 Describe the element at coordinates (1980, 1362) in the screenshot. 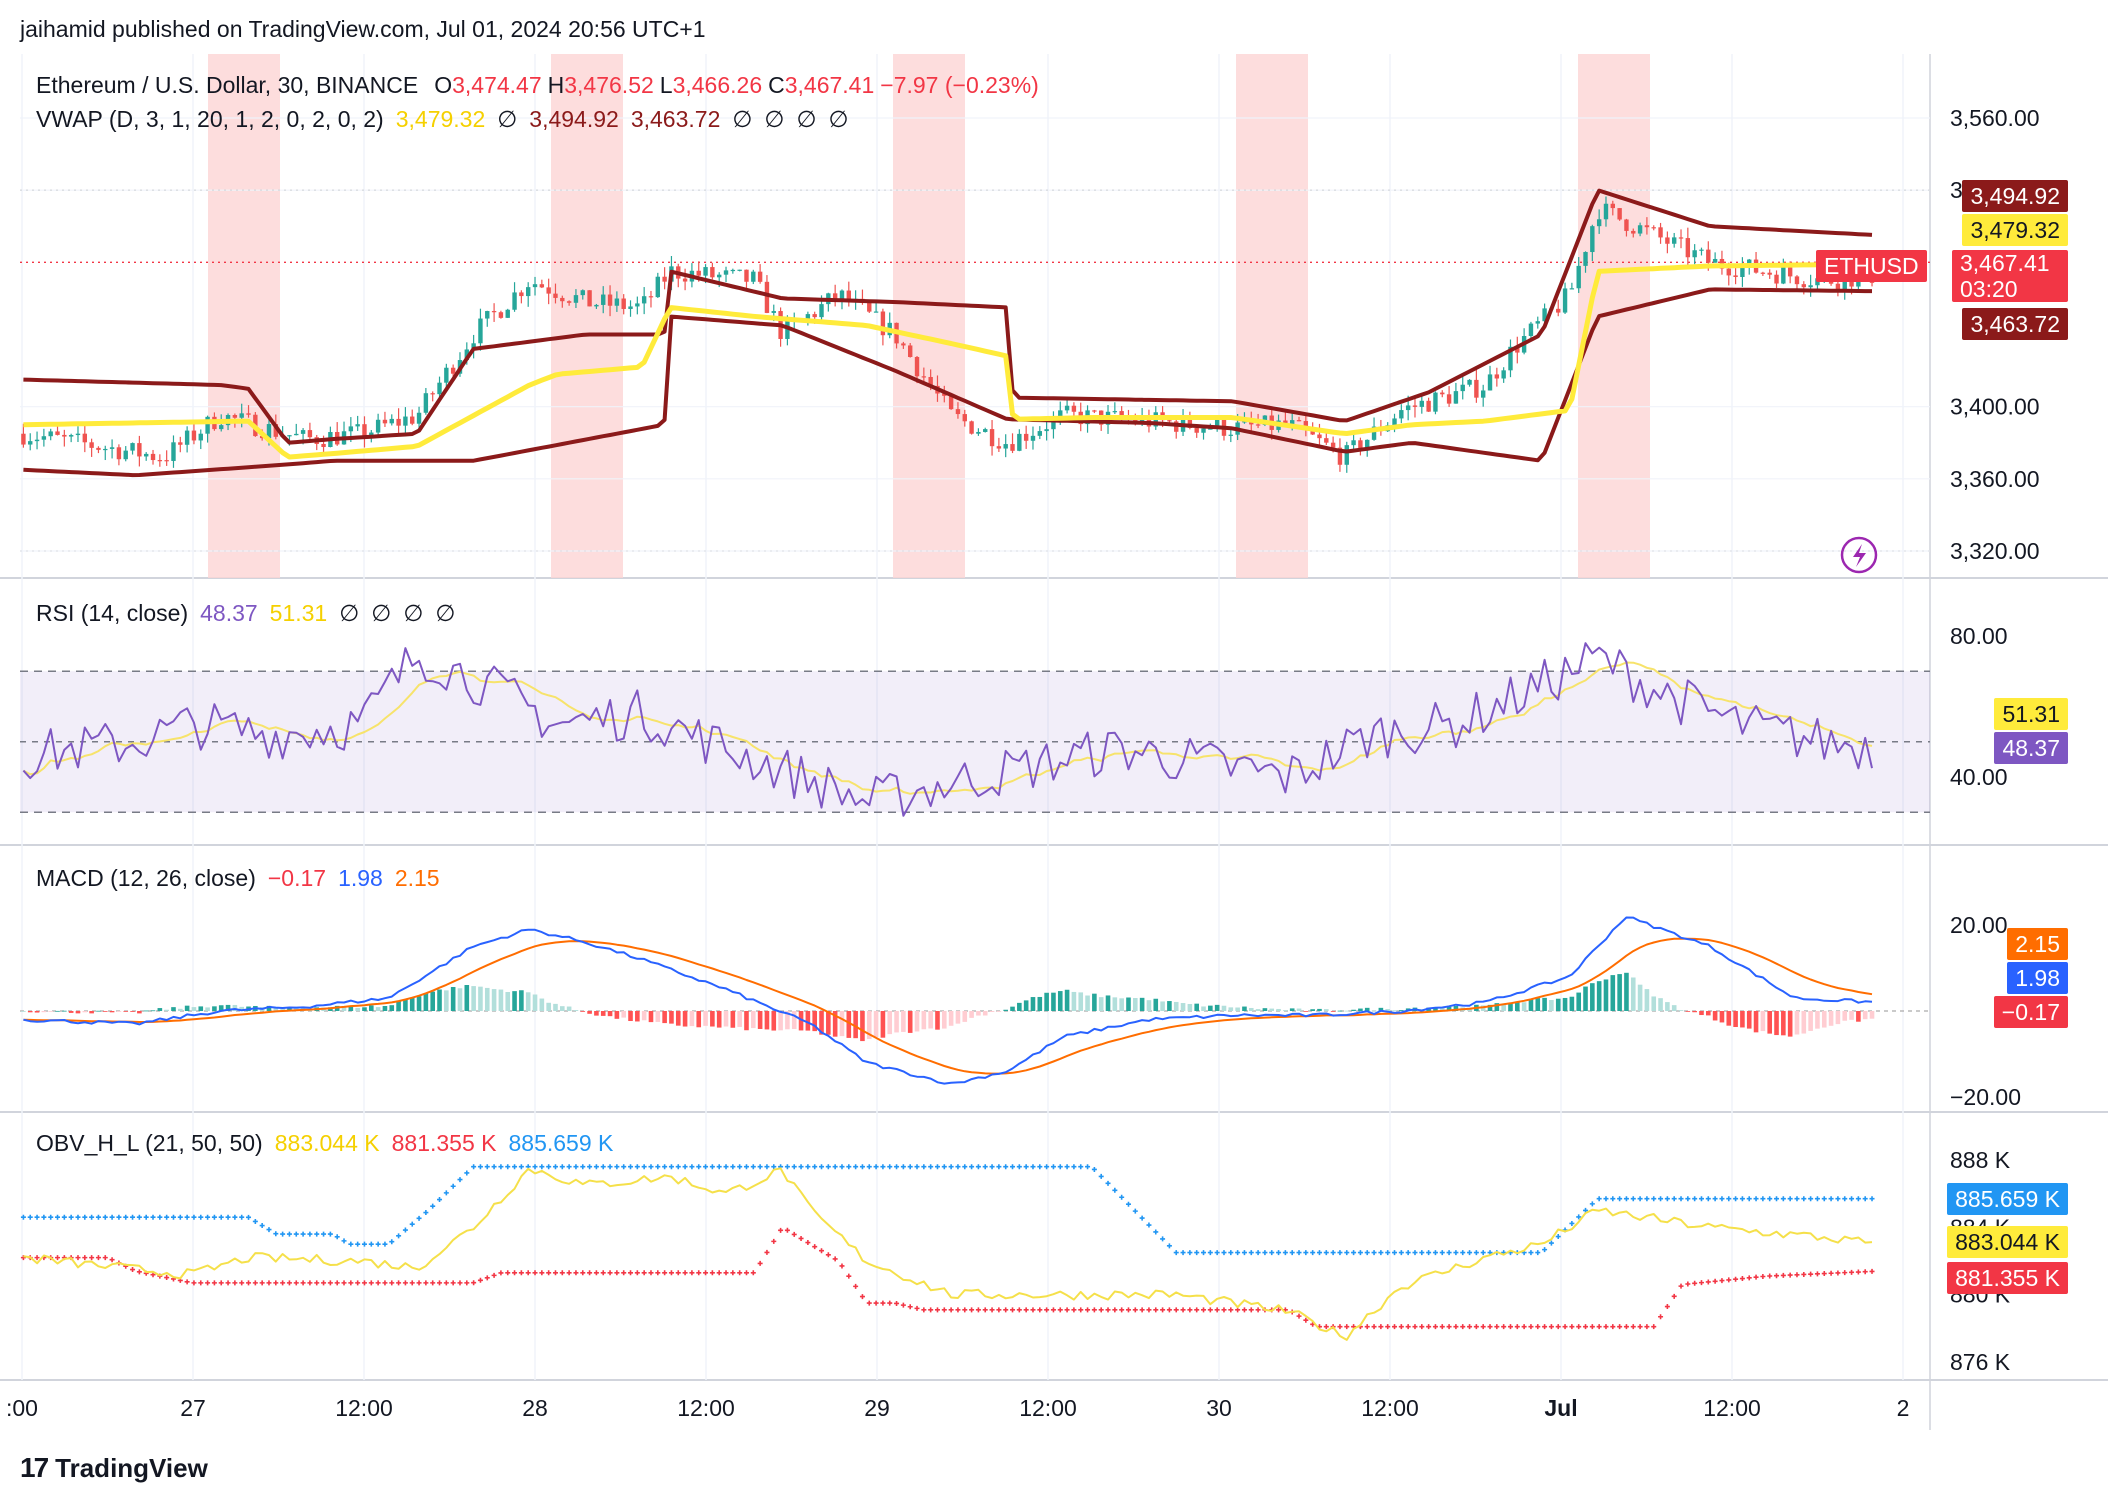

I see `obv-tick-label: 876 K` at that location.